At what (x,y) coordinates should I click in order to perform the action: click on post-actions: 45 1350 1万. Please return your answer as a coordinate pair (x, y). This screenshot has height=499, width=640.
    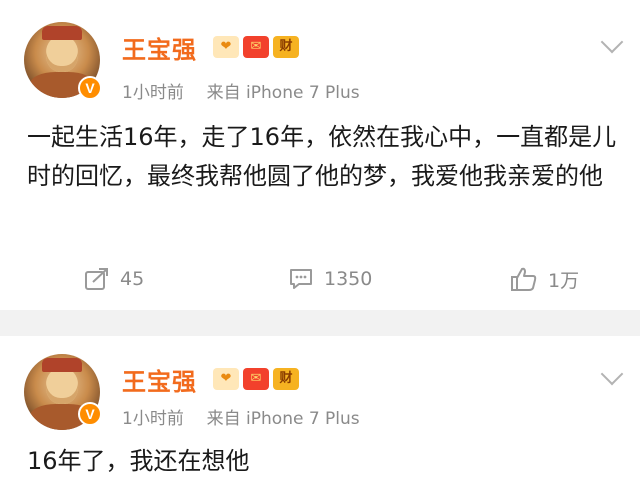
    Looking at the image, I should click on (320, 279).